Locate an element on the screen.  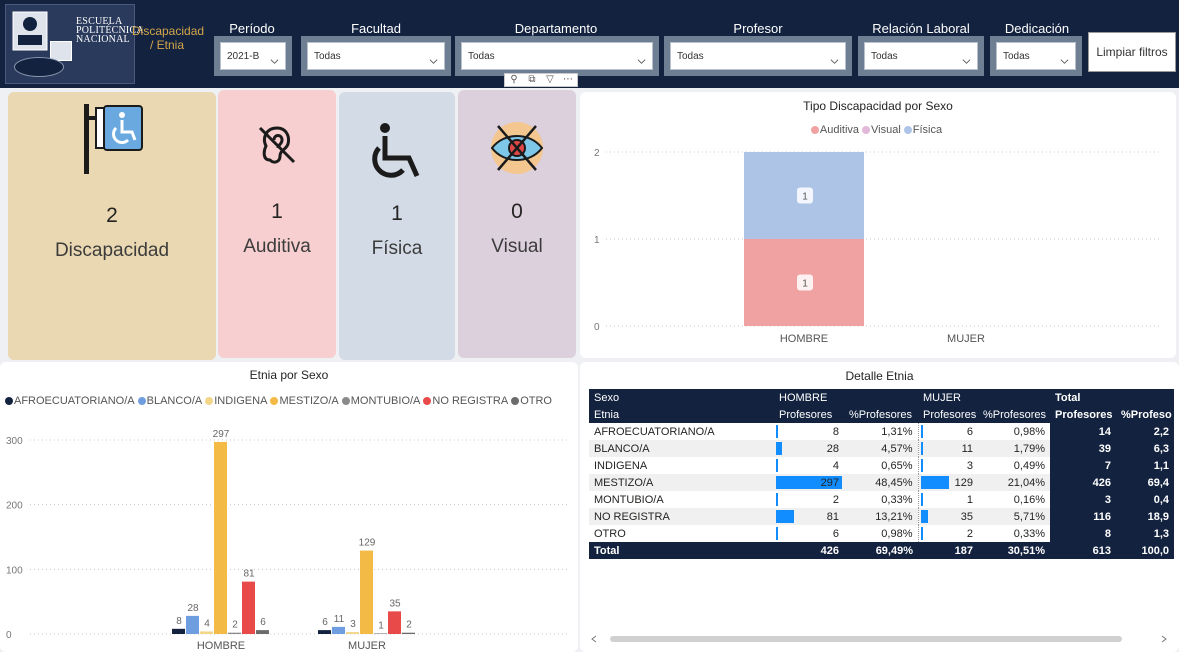
table-row: NO REGISTRA 81 13,21% 35 5,71% 116 18,9 is located at coordinates (881, 516).